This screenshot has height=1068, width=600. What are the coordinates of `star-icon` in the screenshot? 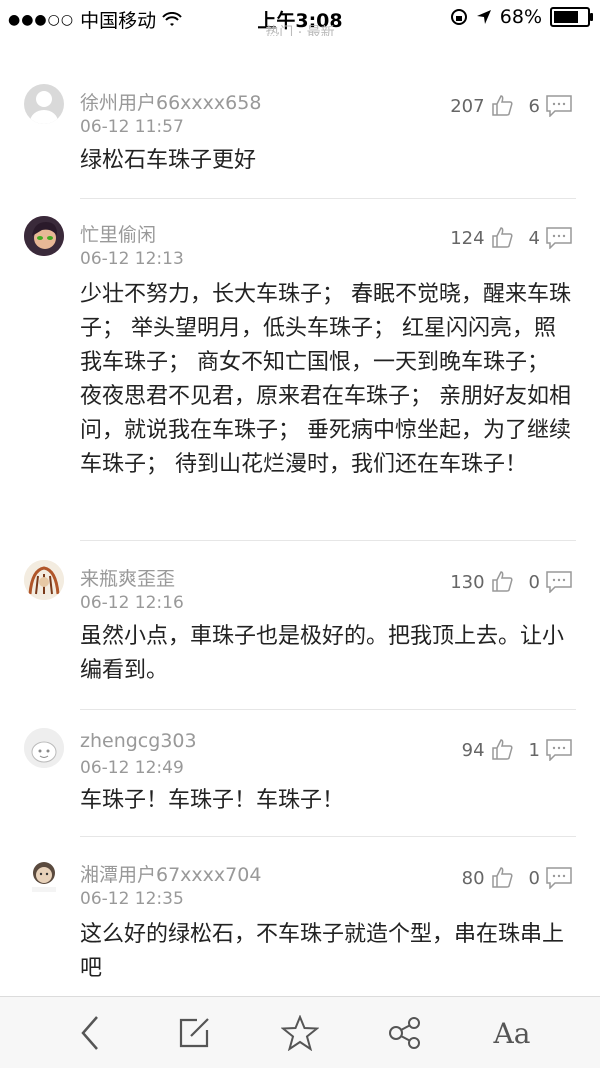 It's located at (300, 1033).